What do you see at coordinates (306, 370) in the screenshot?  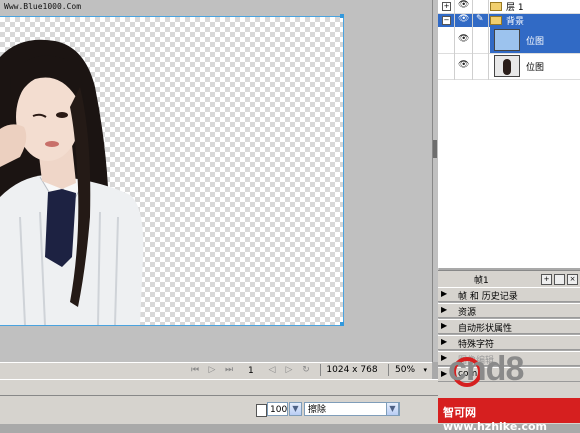 I see `loop-icon: ↻` at bounding box center [306, 370].